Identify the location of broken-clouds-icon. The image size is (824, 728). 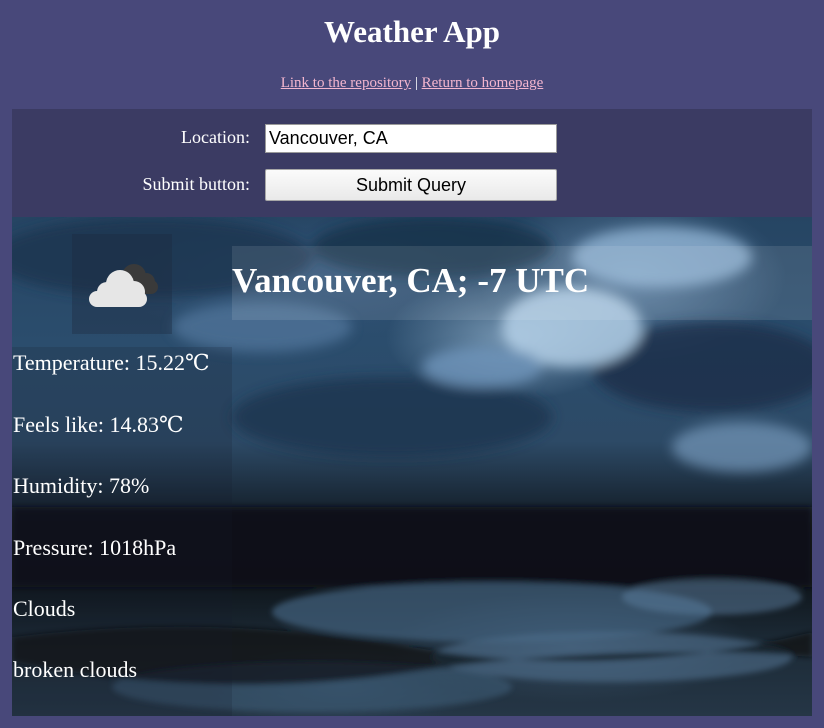
(123, 285).